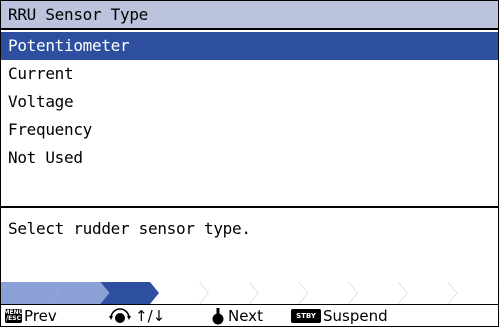 The image size is (499, 327). Describe the element at coordinates (249, 130) in the screenshot. I see `option-frequency: Frequency` at that location.